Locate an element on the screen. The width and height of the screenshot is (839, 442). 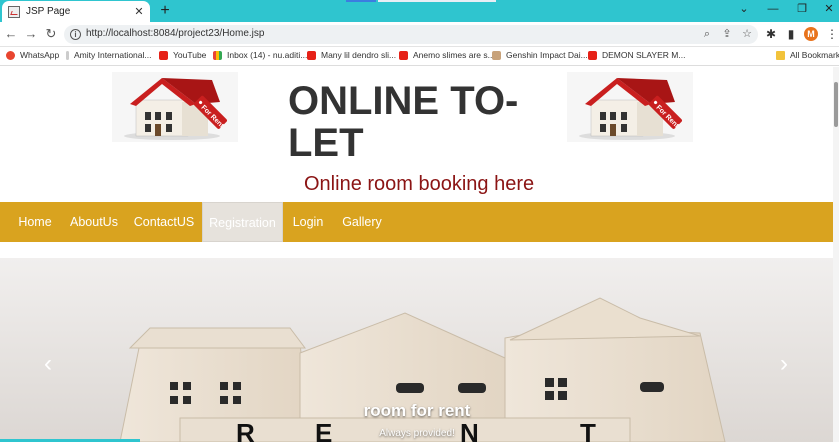
bookmark-star-icon: ☆ is located at coordinates (747, 34).